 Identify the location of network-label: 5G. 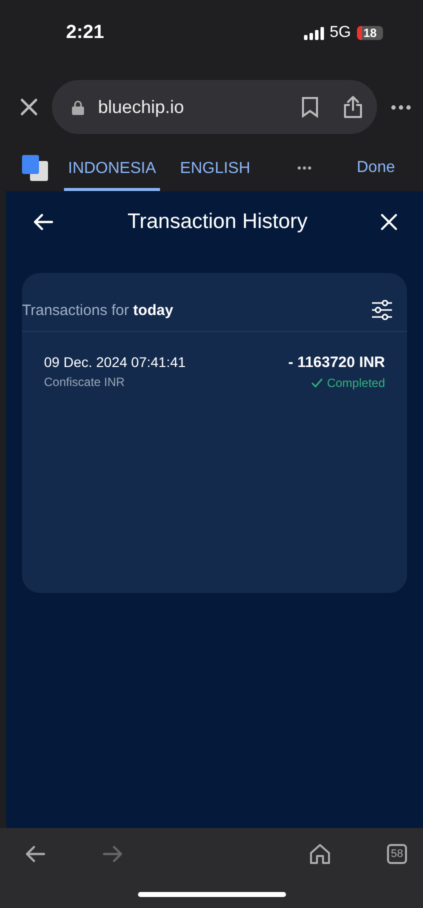
(340, 33).